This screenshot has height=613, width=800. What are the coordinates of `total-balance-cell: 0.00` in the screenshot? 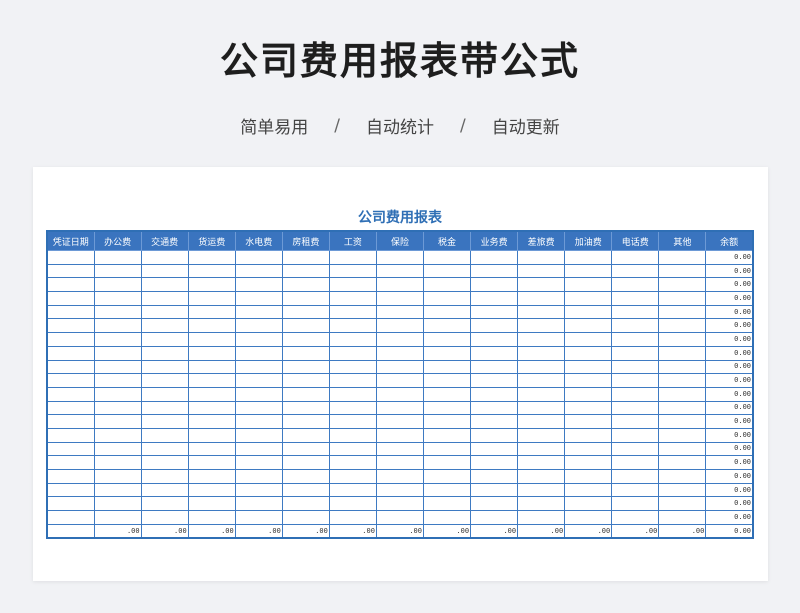 It's located at (729, 531).